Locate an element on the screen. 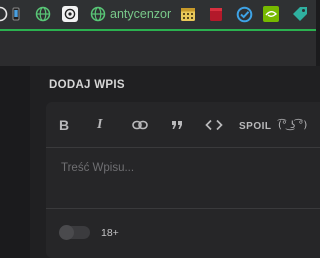 This screenshot has height=258, width=320. check-circle-icon is located at coordinates (244, 14).